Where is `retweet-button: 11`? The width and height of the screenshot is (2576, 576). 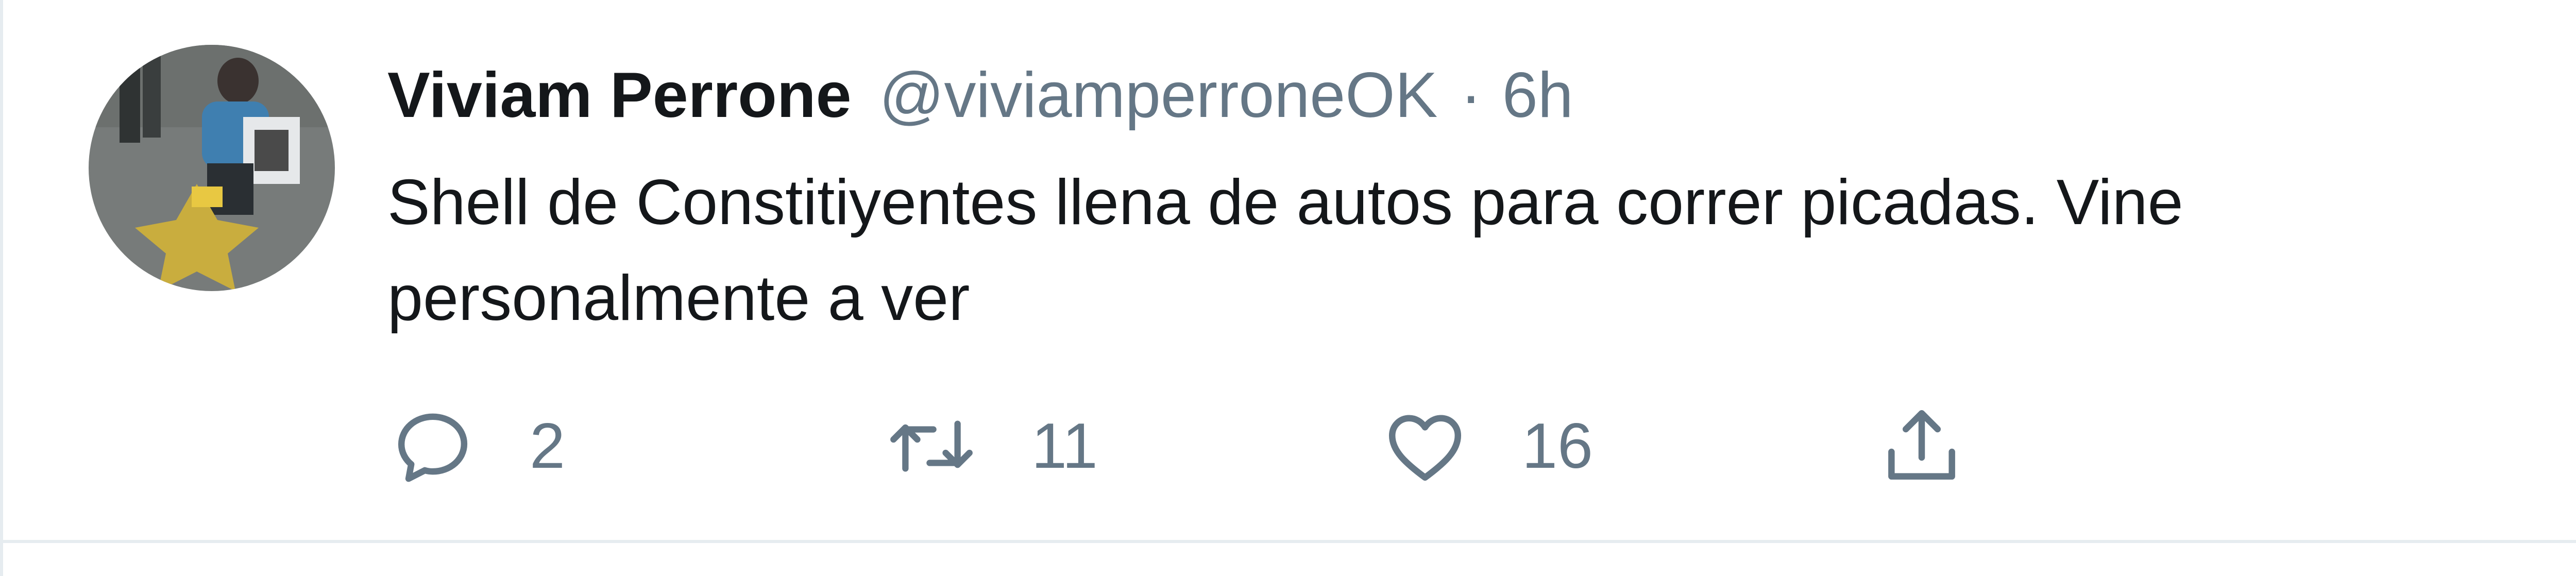 retweet-button: 11 is located at coordinates (990, 447).